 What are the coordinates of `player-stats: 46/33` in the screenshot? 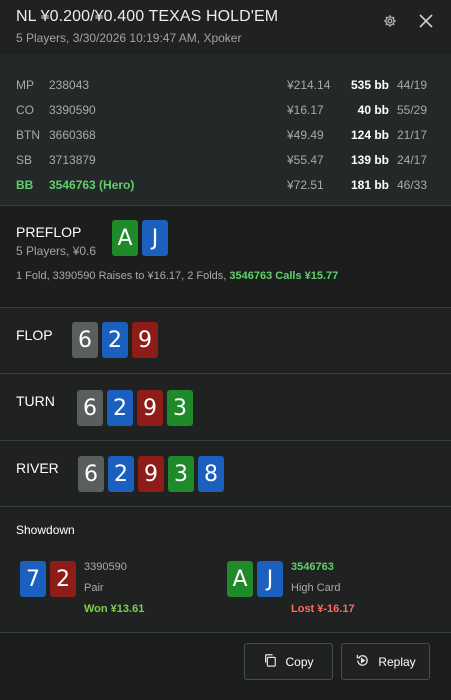 It's located at (412, 184).